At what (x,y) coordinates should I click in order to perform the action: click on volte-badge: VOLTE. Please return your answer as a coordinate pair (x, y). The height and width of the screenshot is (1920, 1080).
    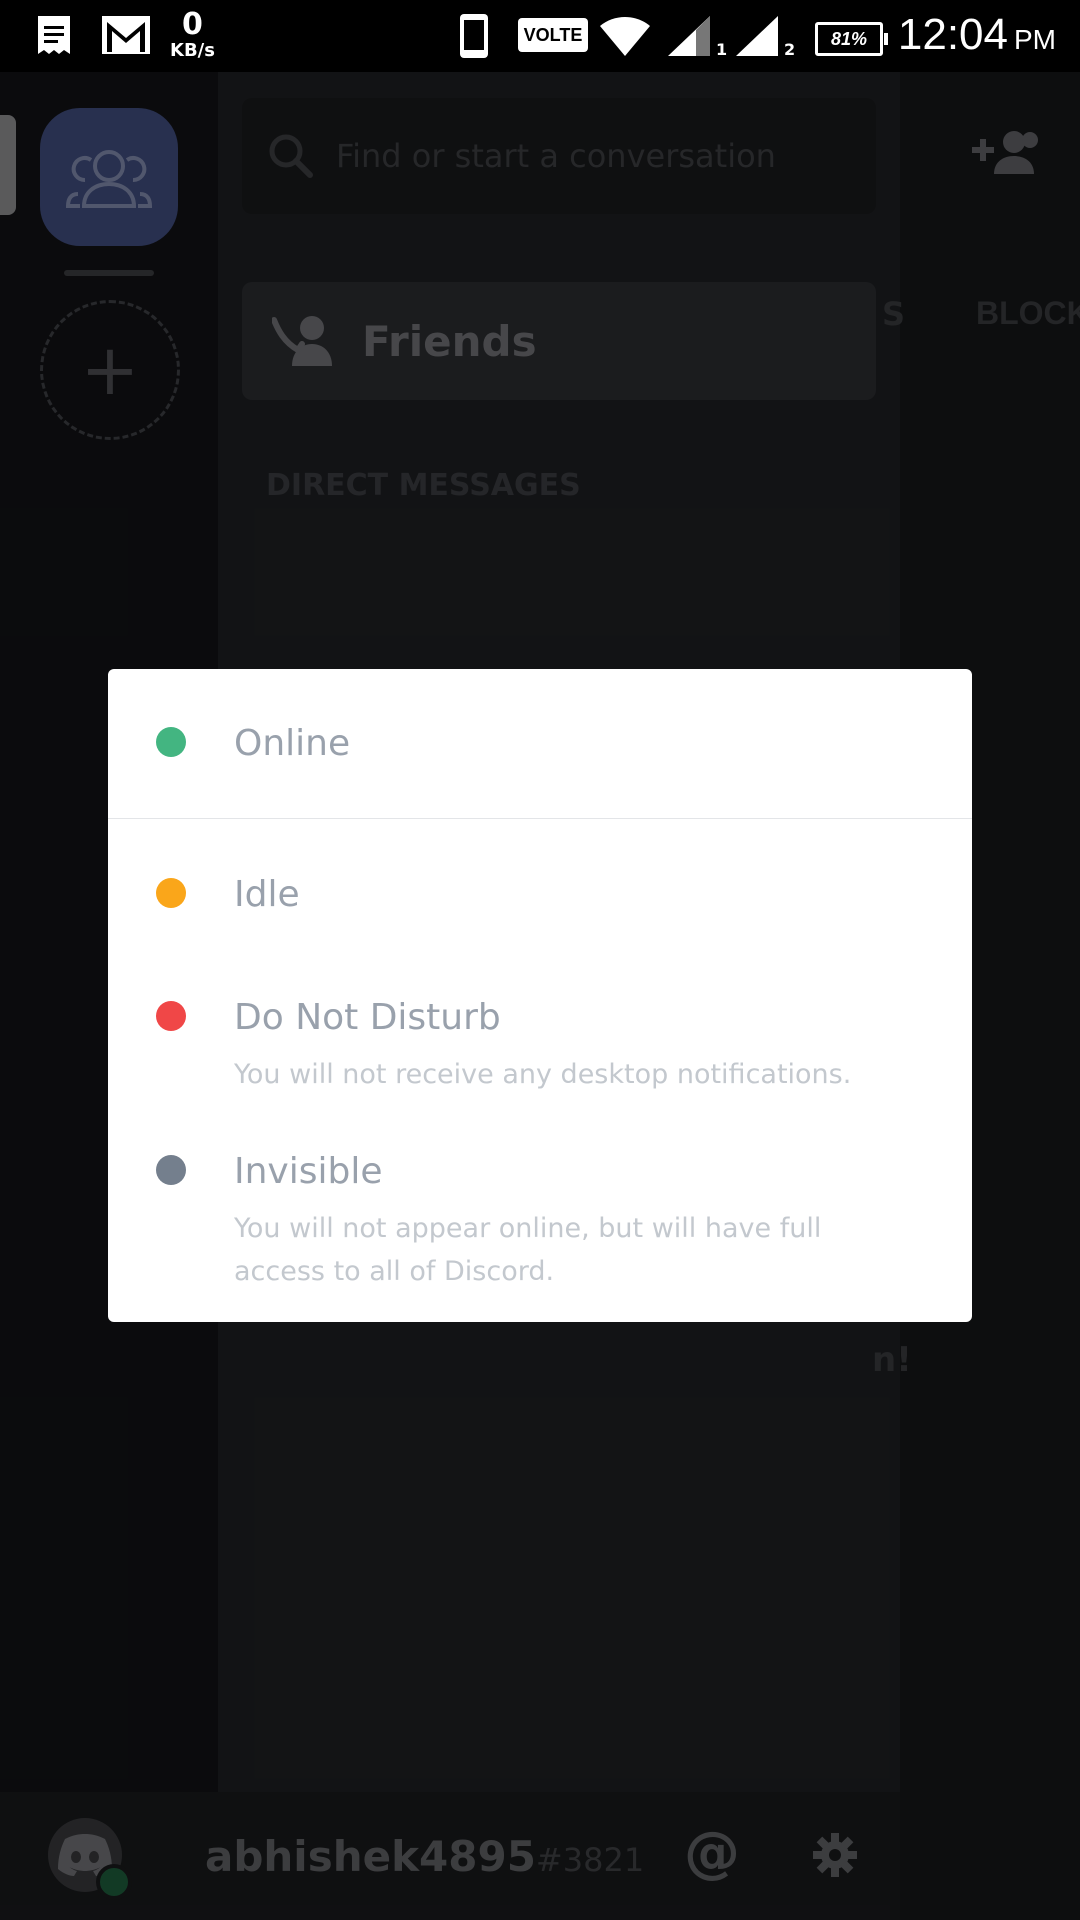
    Looking at the image, I should click on (553, 35).